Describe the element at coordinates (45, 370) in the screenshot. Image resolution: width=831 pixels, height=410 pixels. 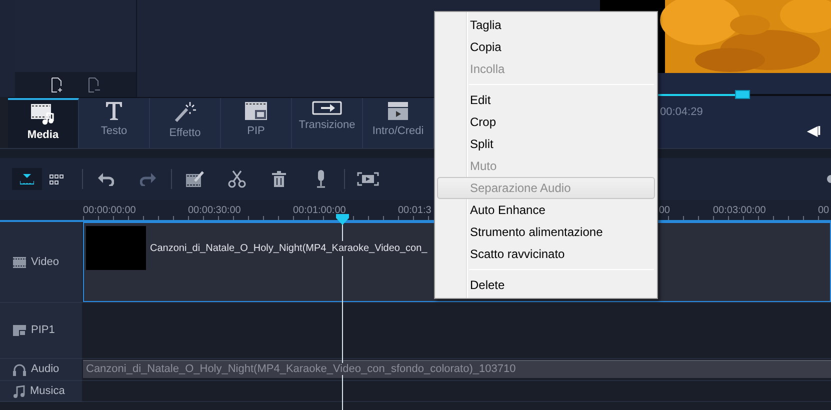
I see `track-label: Audio` at that location.